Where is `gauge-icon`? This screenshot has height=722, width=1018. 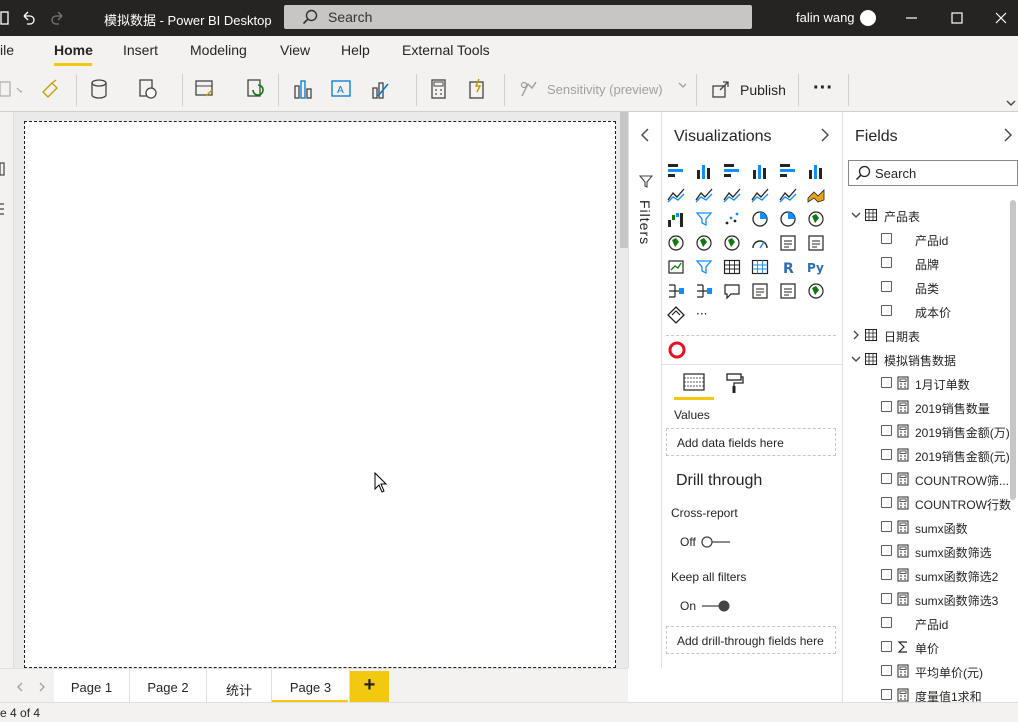 gauge-icon is located at coordinates (760, 243).